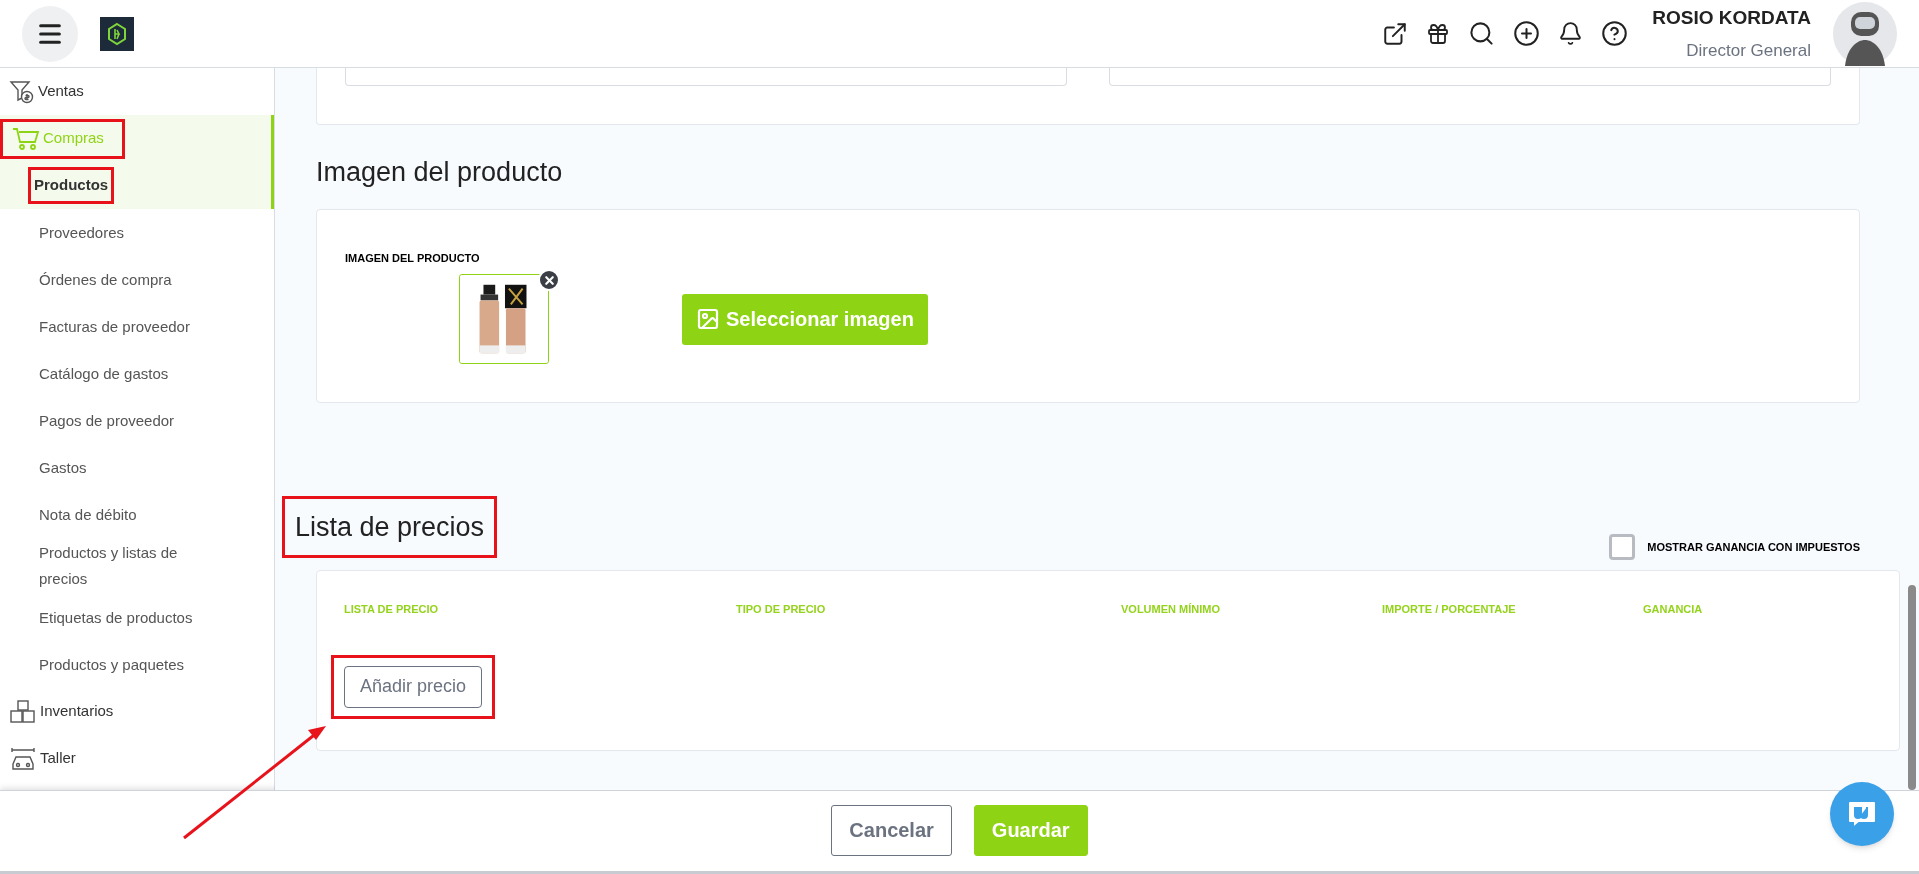  Describe the element at coordinates (1395, 33) in the screenshot. I see `external-link-icon` at that location.